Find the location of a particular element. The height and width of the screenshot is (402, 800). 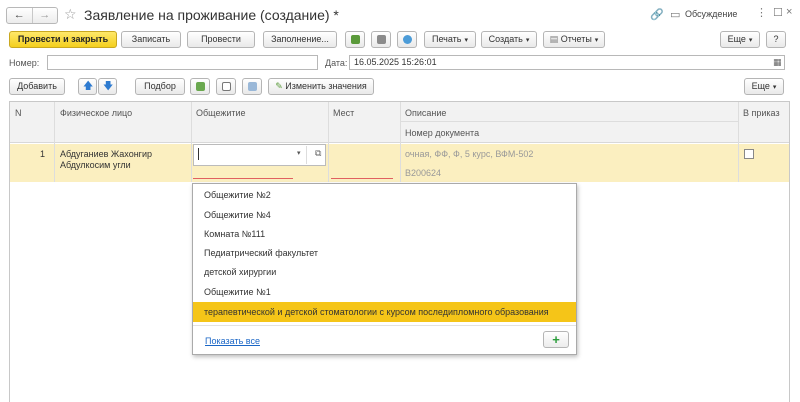

column-to-order: В приказ is located at coordinates (761, 113).